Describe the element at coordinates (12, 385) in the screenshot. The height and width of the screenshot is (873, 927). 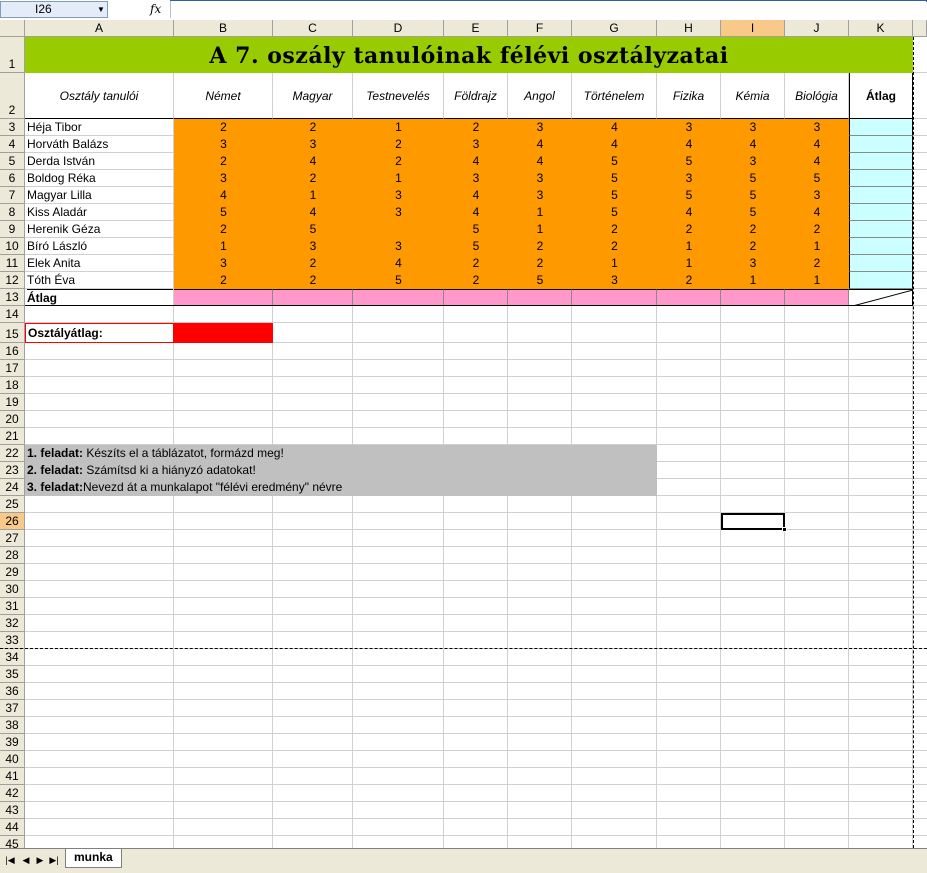
I see `row-header-18: 18` at that location.